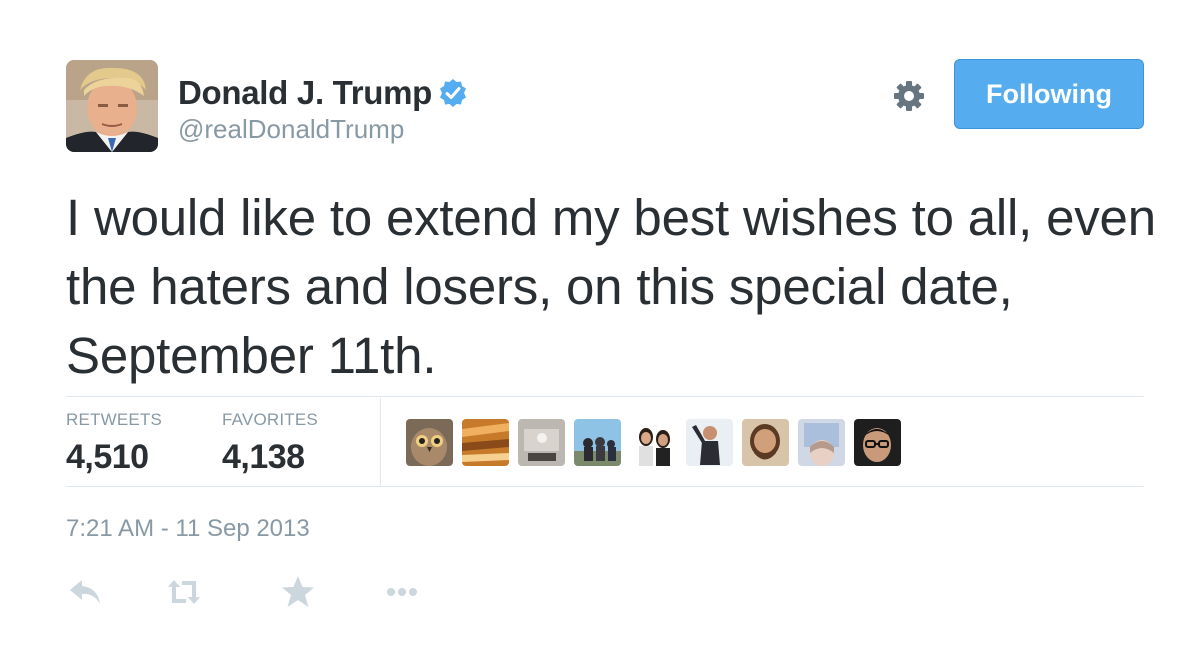  What do you see at coordinates (270, 419) in the screenshot?
I see `favorites-label: FAVORITES` at bounding box center [270, 419].